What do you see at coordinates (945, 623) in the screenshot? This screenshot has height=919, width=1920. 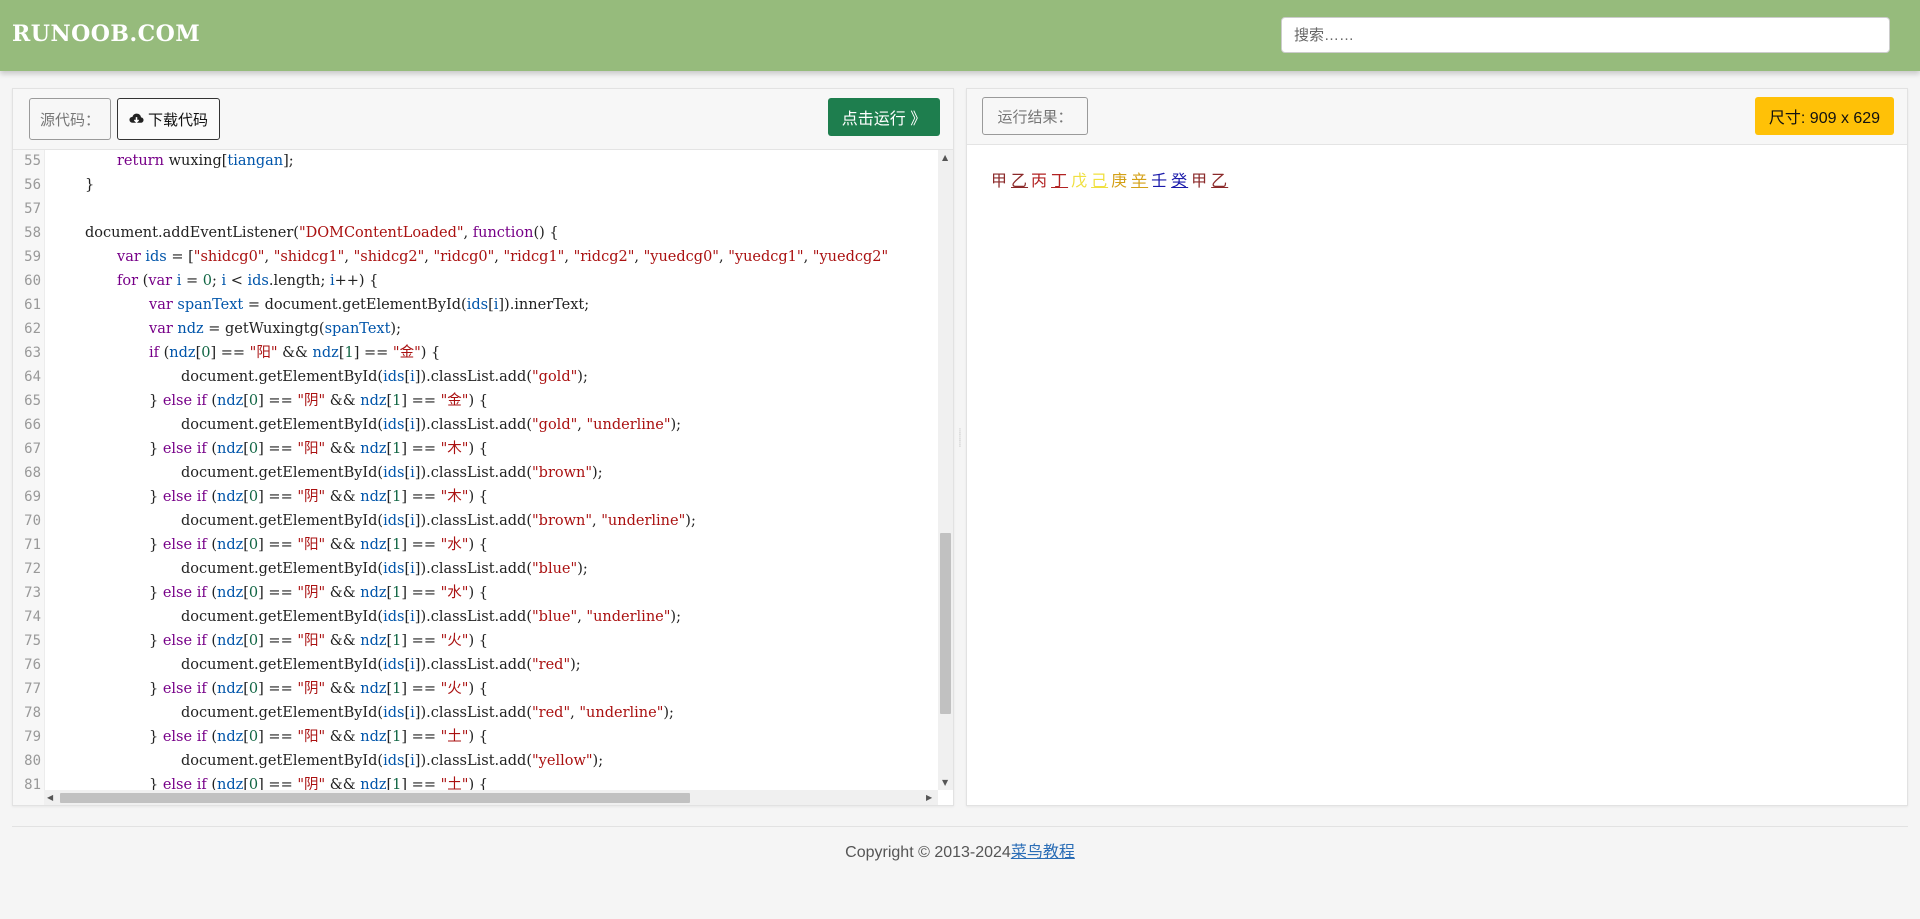 I see `vertical-scroll-thumb` at bounding box center [945, 623].